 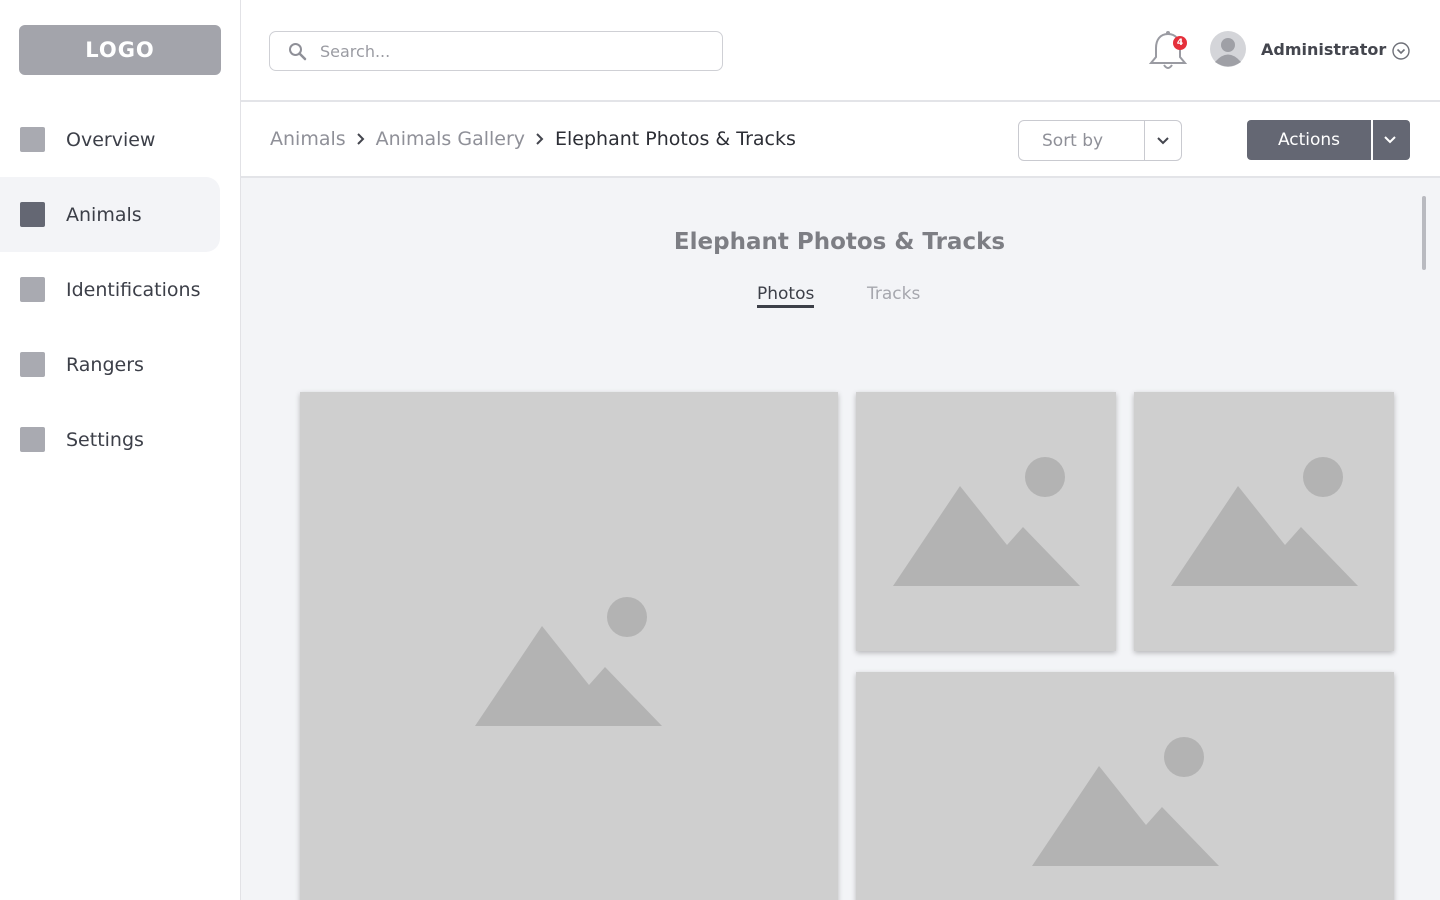 What do you see at coordinates (1073, 141) in the screenshot?
I see `sort-label: Sort by` at bounding box center [1073, 141].